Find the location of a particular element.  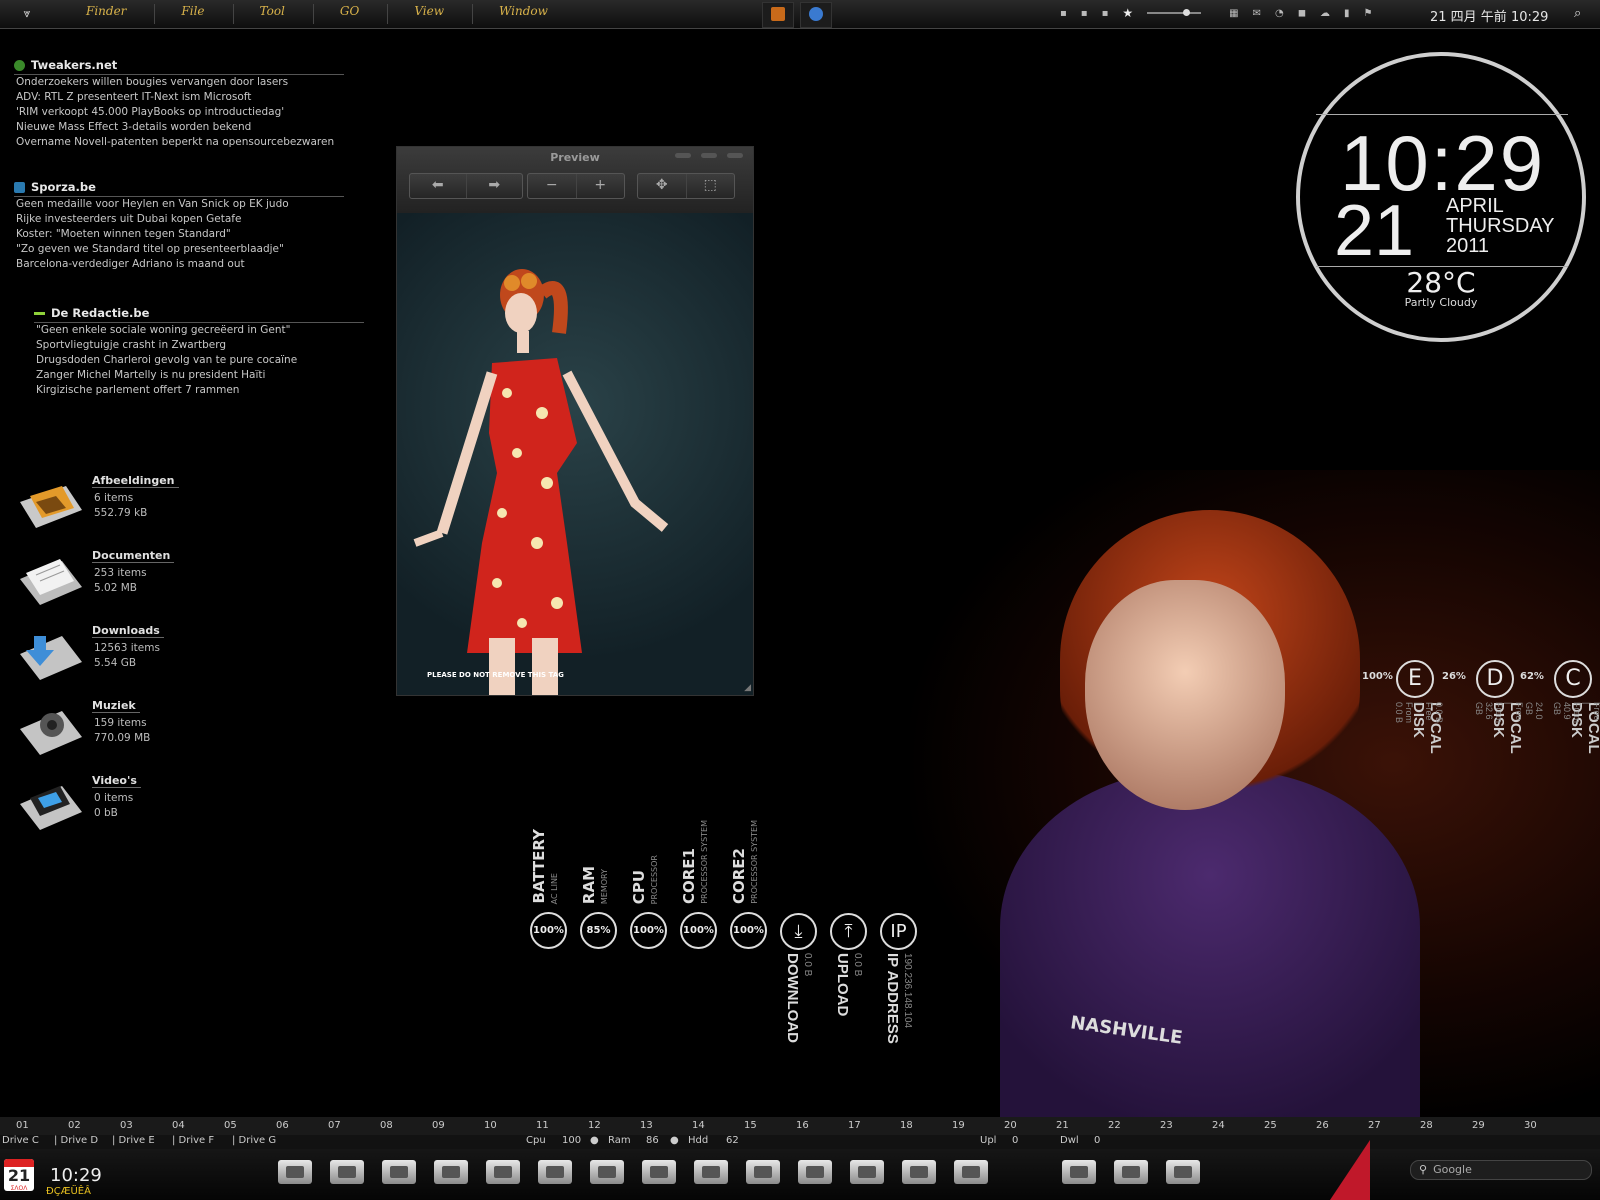

menu-finder: Finder is located at coordinates (94, 14).